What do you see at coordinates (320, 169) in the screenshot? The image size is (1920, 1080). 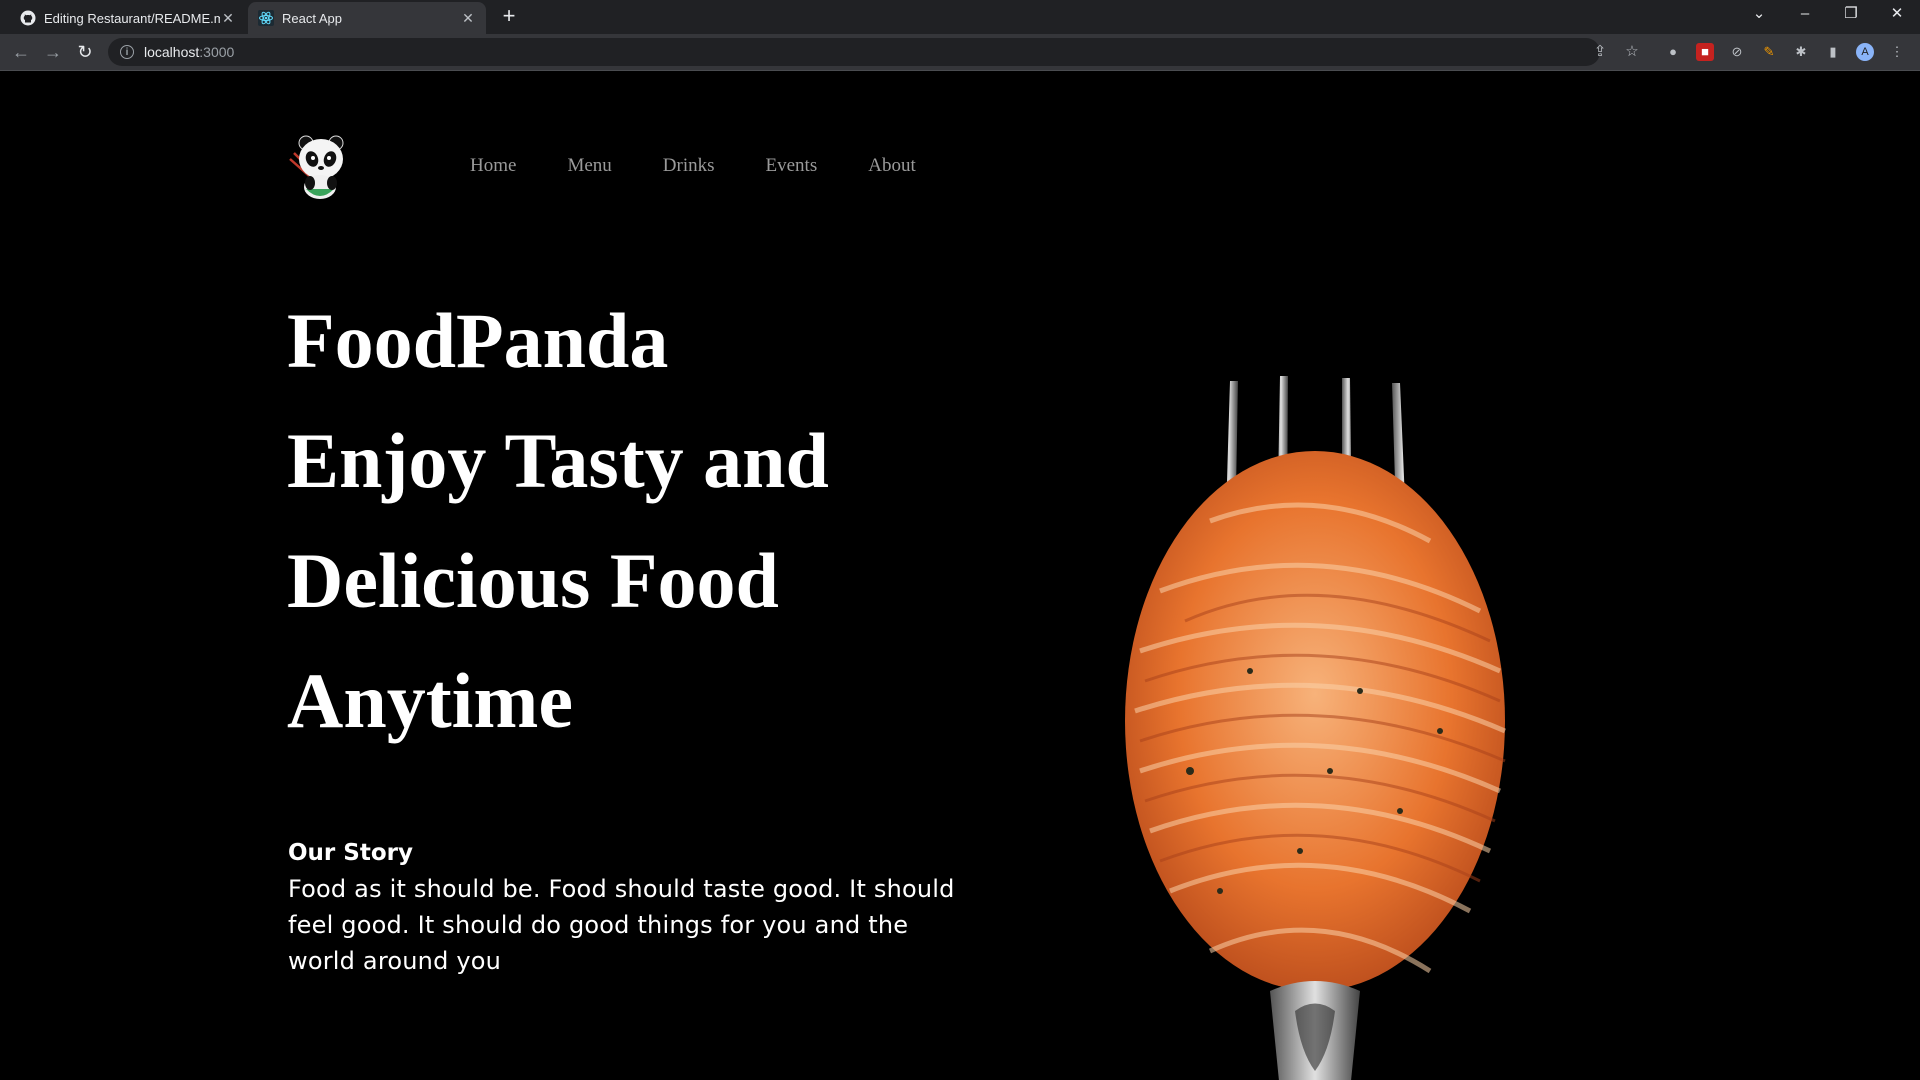 I see `panda-logo` at bounding box center [320, 169].